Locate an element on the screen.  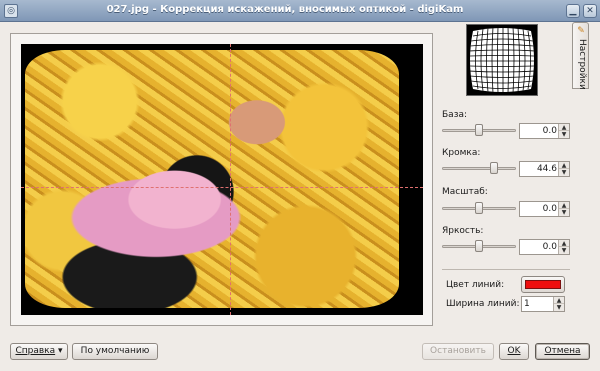
settings-separator is located at coordinates (506, 269).